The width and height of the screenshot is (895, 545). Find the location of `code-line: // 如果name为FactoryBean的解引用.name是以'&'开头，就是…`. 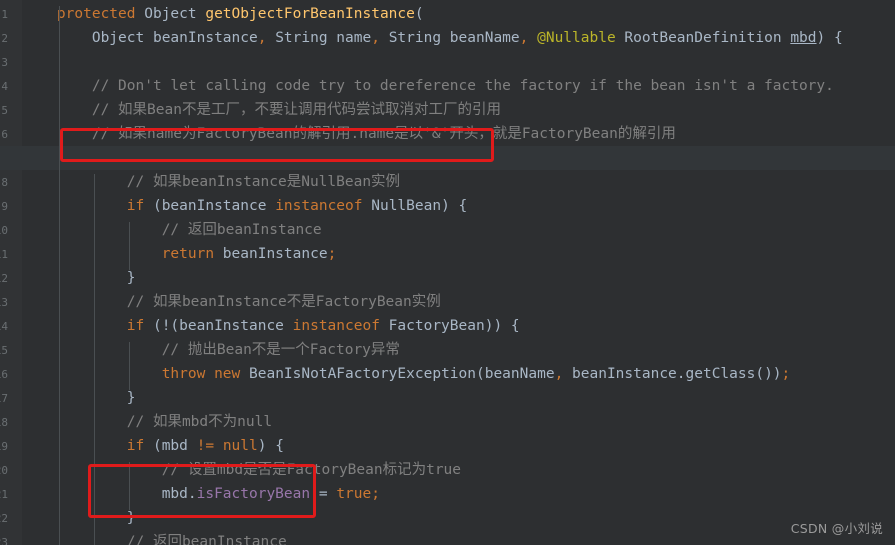

code-line: // 如果name为FactoryBean的解引用.name是以'&'开头，就是… is located at coordinates (447, 134).